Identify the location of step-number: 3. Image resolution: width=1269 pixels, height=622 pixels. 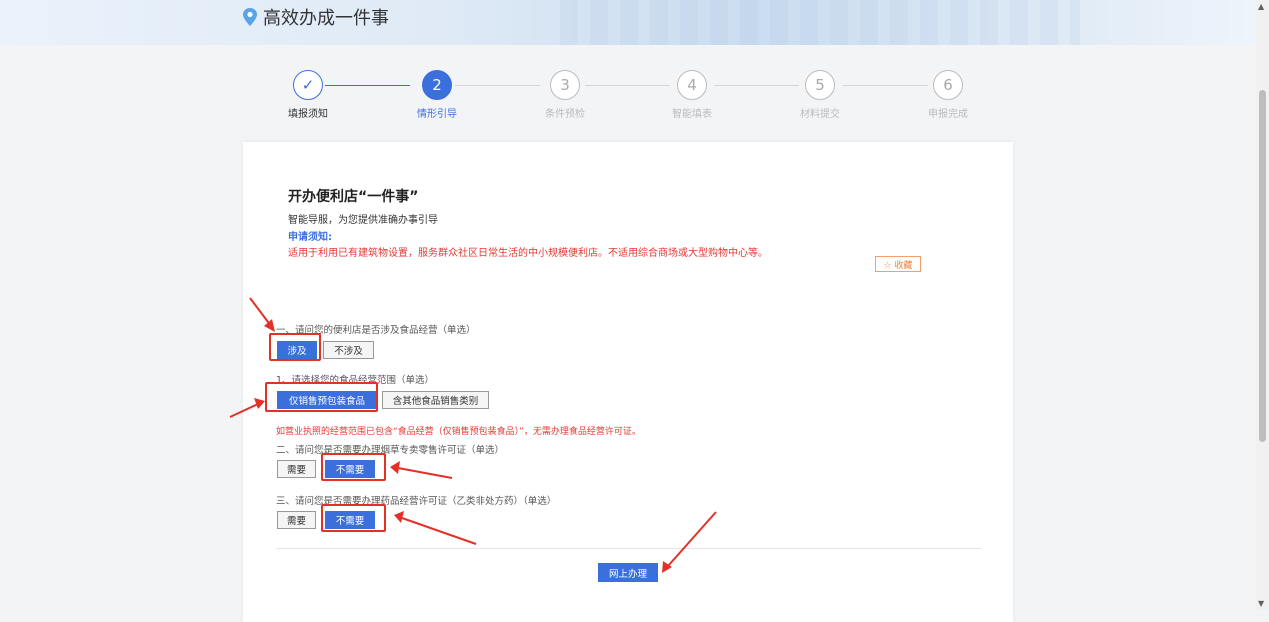
(565, 85).